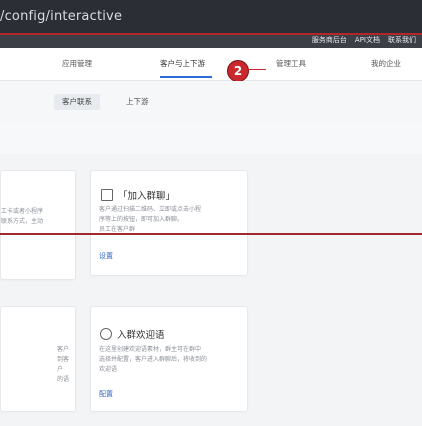 Image resolution: width=422 pixels, height=426 pixels. What do you see at coordinates (291, 63) in the screenshot?
I see `nav-item-tools: 管理工具` at bounding box center [291, 63].